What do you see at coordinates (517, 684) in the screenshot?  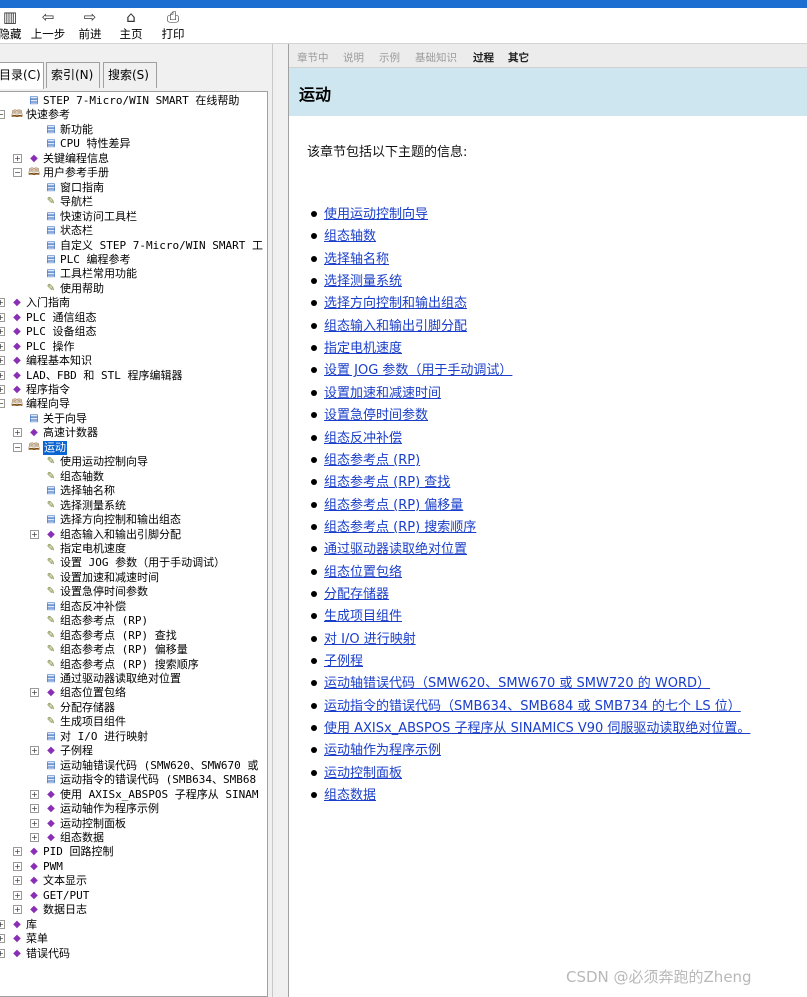 I see `topic-link: 运动轴错误代码（SMW620、SMW670 或 SMW720 的 WORD）` at bounding box center [517, 684].